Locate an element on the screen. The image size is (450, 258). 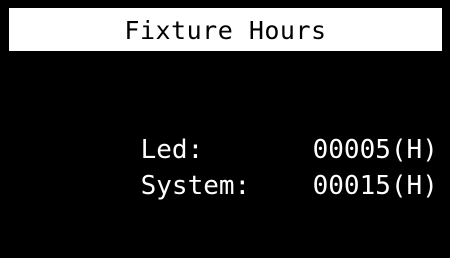
page-title: Fixture Hours is located at coordinates (225, 30).